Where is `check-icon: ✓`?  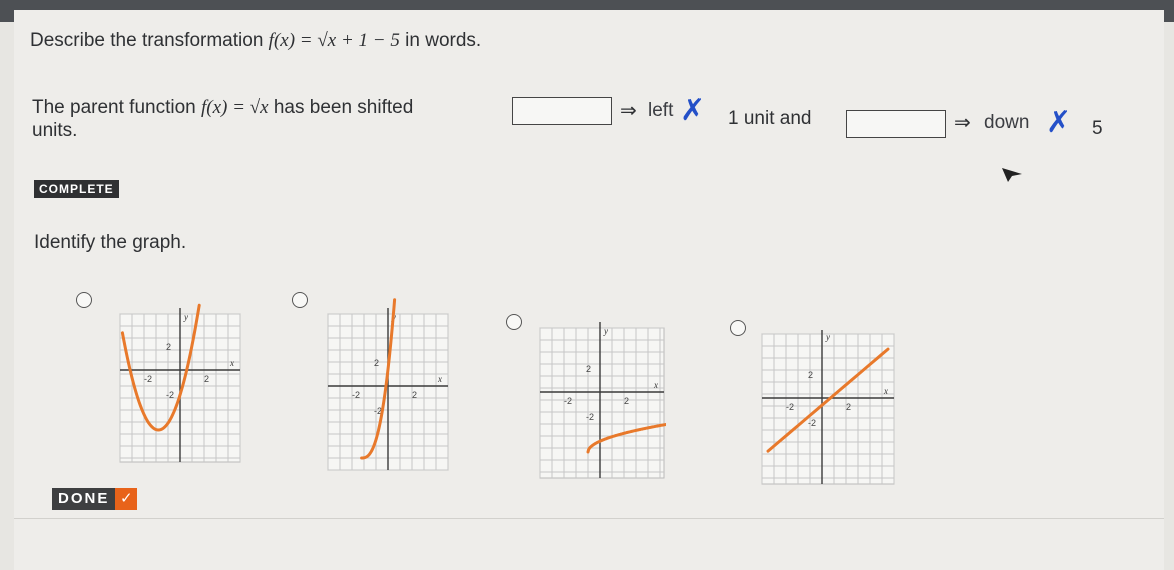 check-icon: ✓ is located at coordinates (126, 499).